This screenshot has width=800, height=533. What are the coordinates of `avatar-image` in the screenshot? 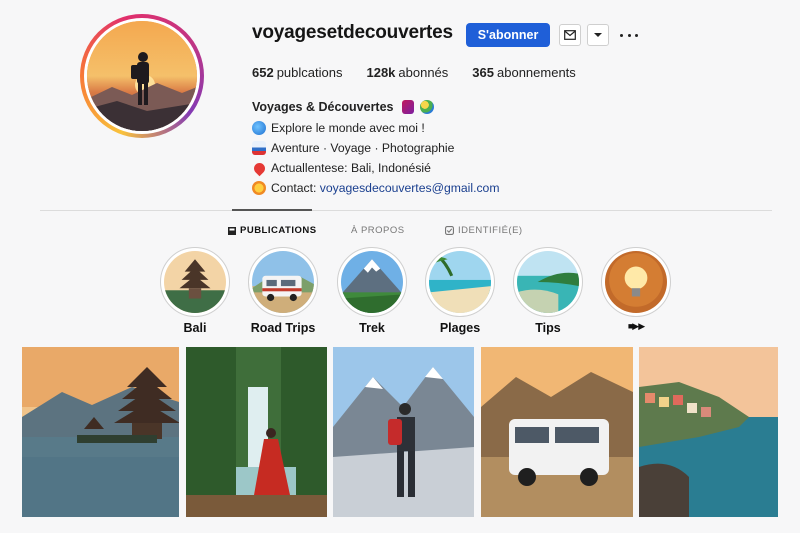 It's located at (142, 76).